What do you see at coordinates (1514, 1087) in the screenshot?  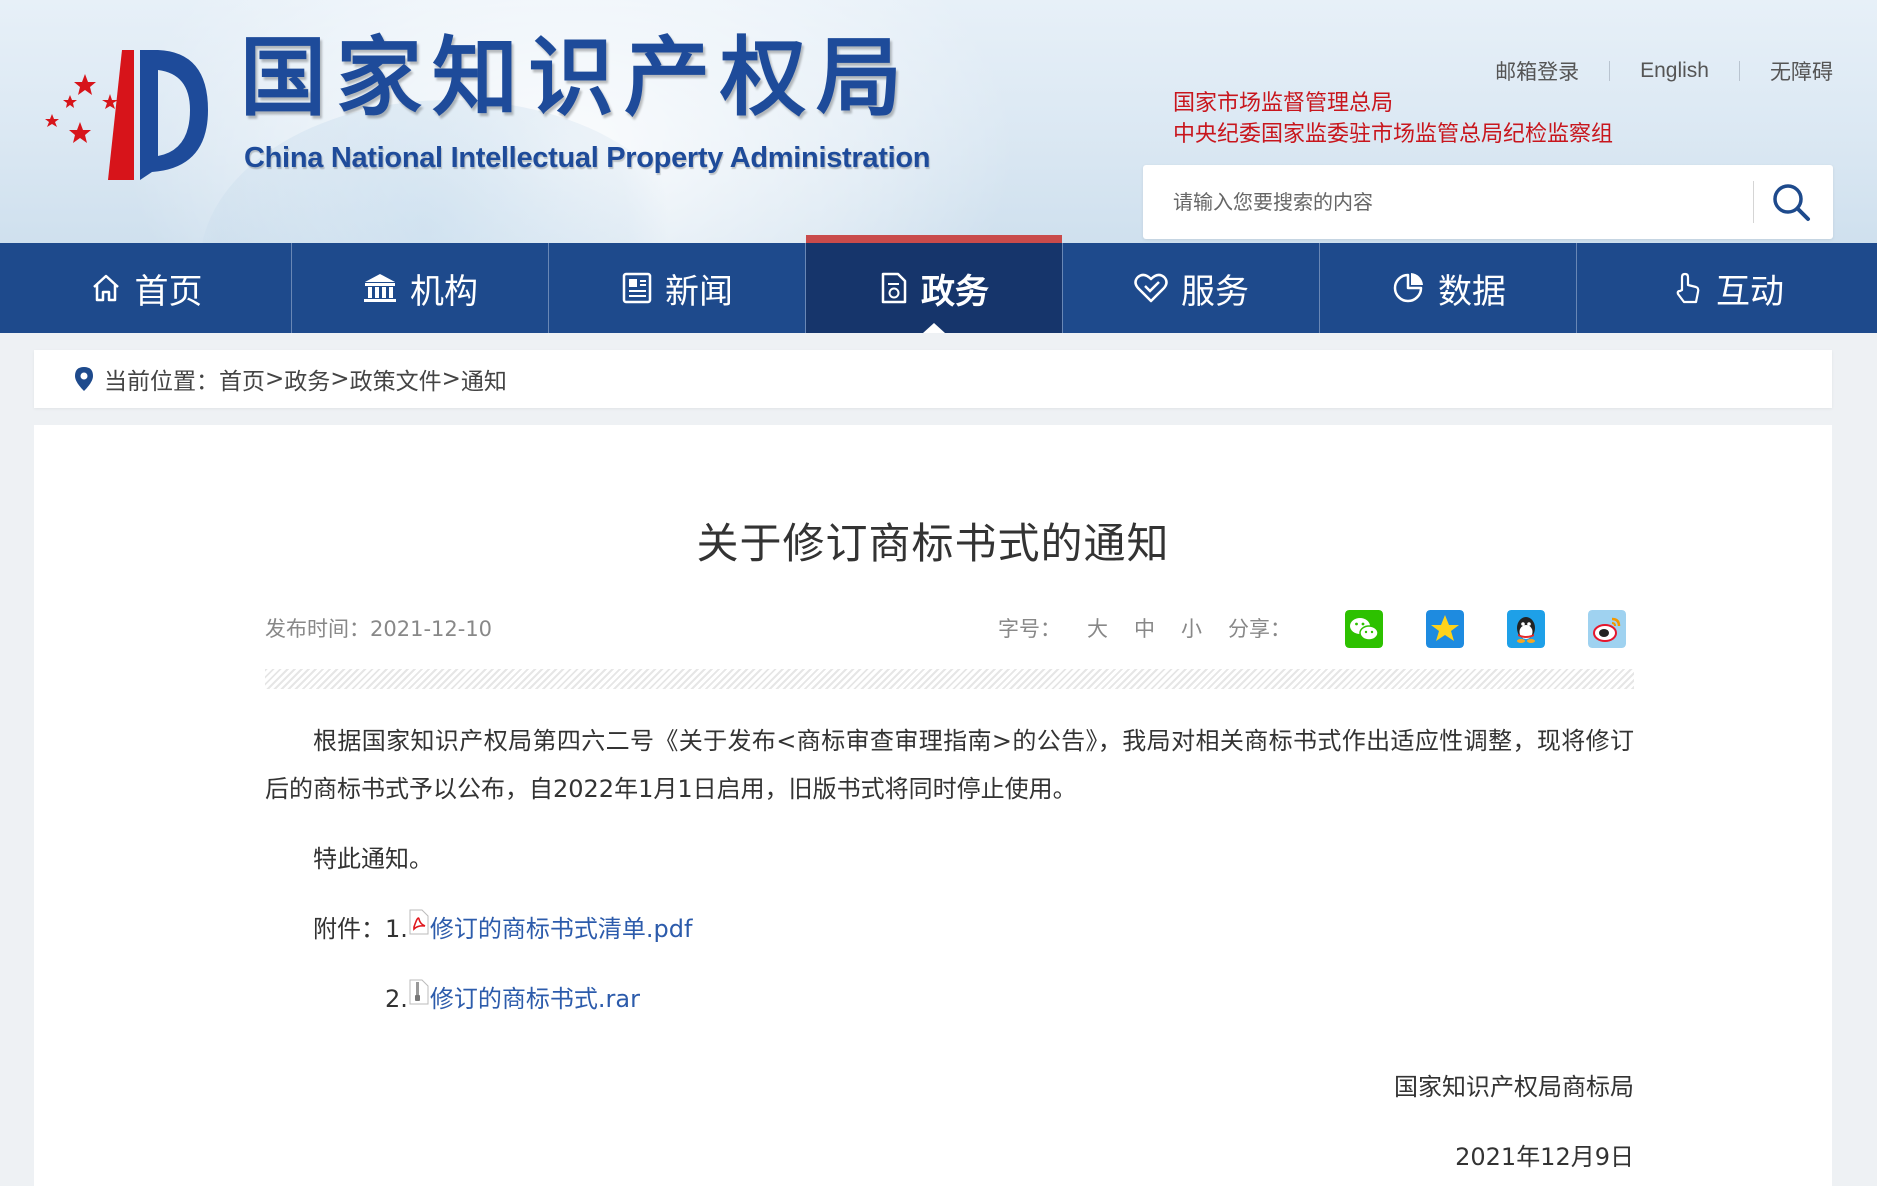 I see `article-signature: 国家知识产权局商标局` at bounding box center [1514, 1087].